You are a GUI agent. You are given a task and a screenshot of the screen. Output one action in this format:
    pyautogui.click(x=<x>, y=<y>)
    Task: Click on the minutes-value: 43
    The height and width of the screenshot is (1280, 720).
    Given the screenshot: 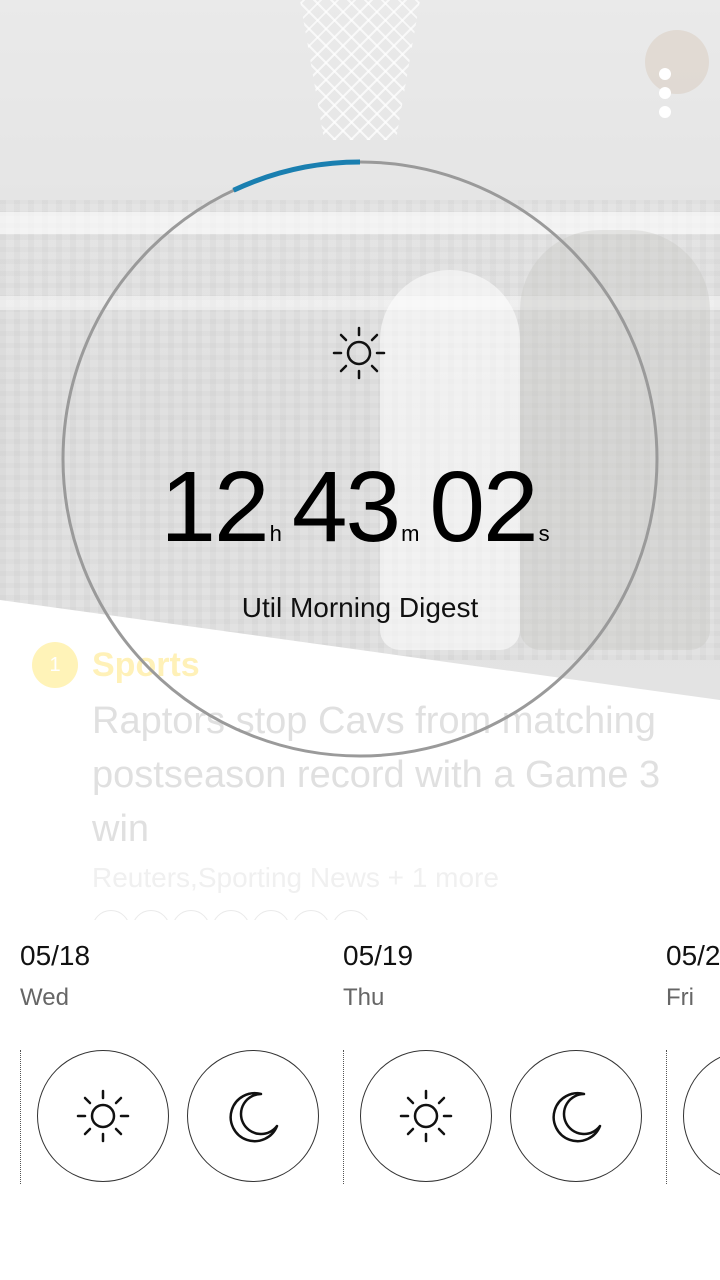 What is the action you would take?
    pyautogui.click(x=346, y=507)
    